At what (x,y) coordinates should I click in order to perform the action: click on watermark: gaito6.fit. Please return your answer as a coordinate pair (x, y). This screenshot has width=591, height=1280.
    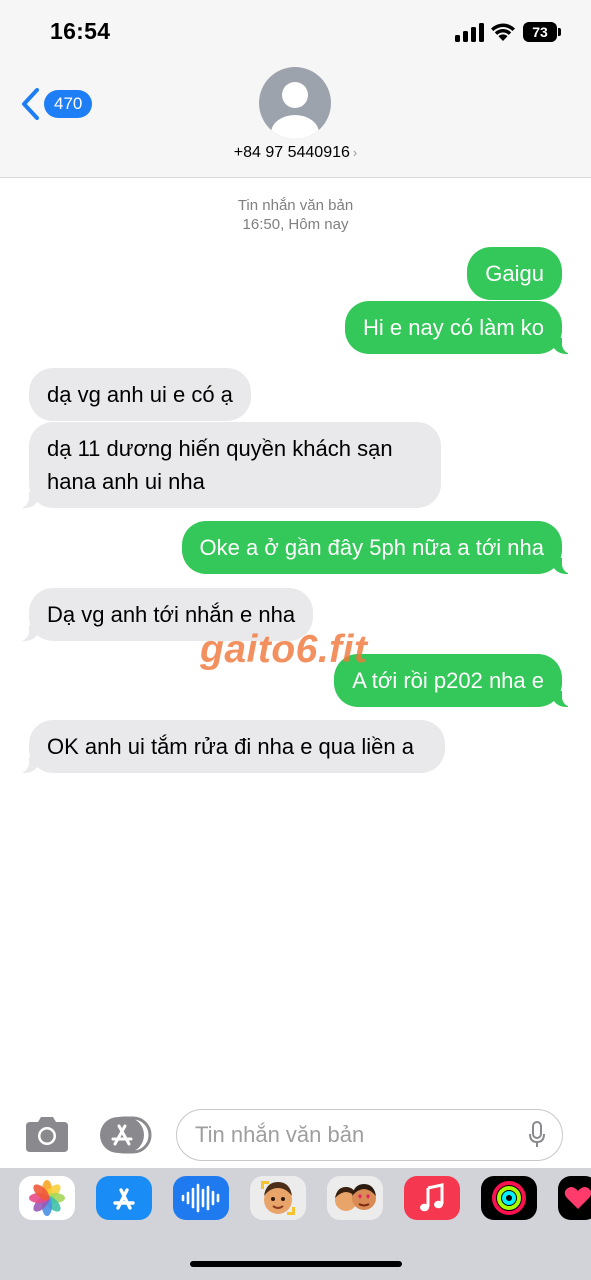
    Looking at the image, I should click on (284, 649).